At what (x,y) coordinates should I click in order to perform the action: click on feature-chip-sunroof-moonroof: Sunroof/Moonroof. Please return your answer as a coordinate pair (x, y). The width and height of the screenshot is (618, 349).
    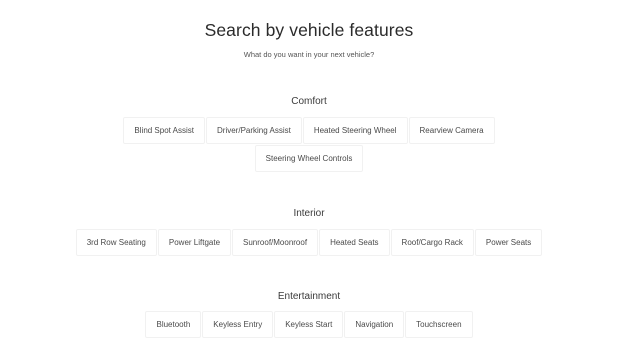
    Looking at the image, I should click on (275, 242).